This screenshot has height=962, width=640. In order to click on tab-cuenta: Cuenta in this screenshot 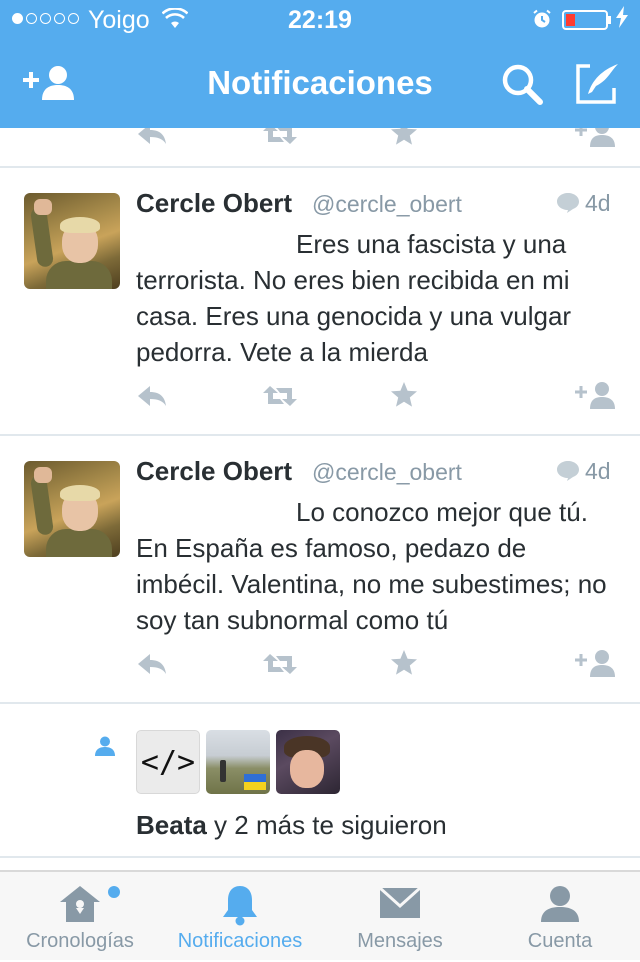, I will do `click(560, 917)`.